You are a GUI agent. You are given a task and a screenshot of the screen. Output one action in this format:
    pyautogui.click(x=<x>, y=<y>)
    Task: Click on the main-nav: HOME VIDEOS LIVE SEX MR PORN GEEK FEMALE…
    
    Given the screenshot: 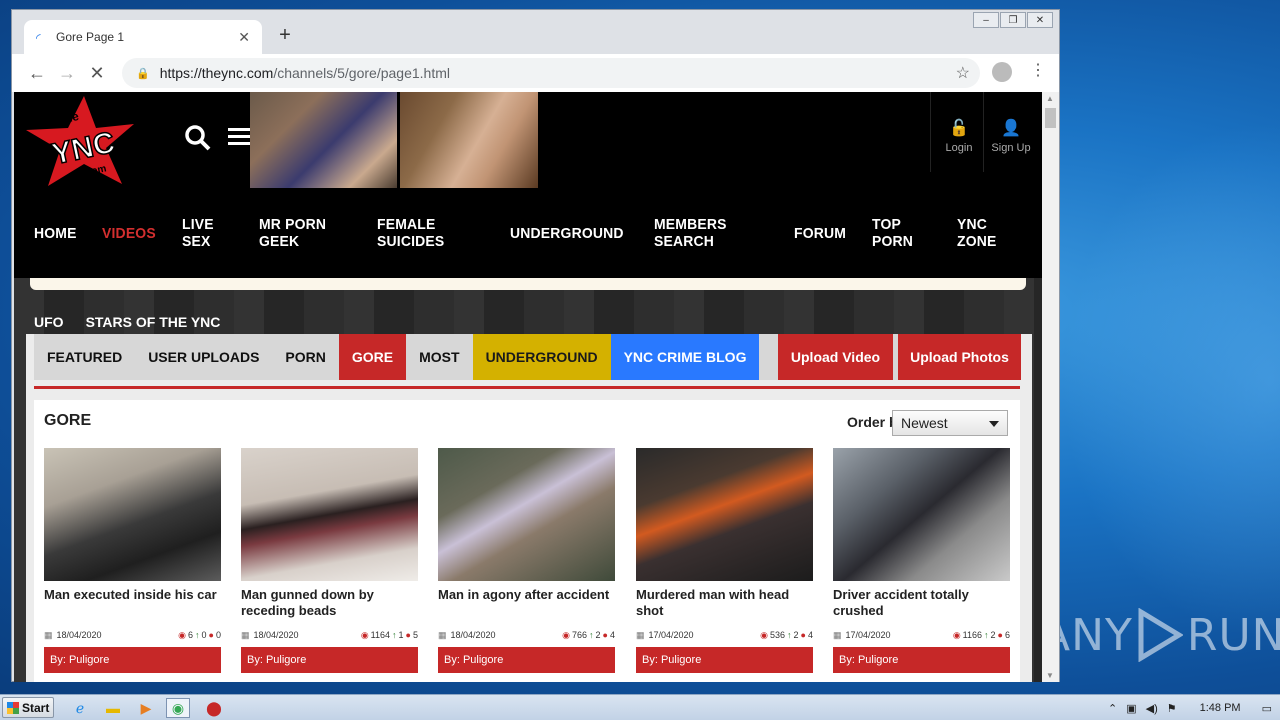 What is the action you would take?
    pyautogui.click(x=528, y=233)
    